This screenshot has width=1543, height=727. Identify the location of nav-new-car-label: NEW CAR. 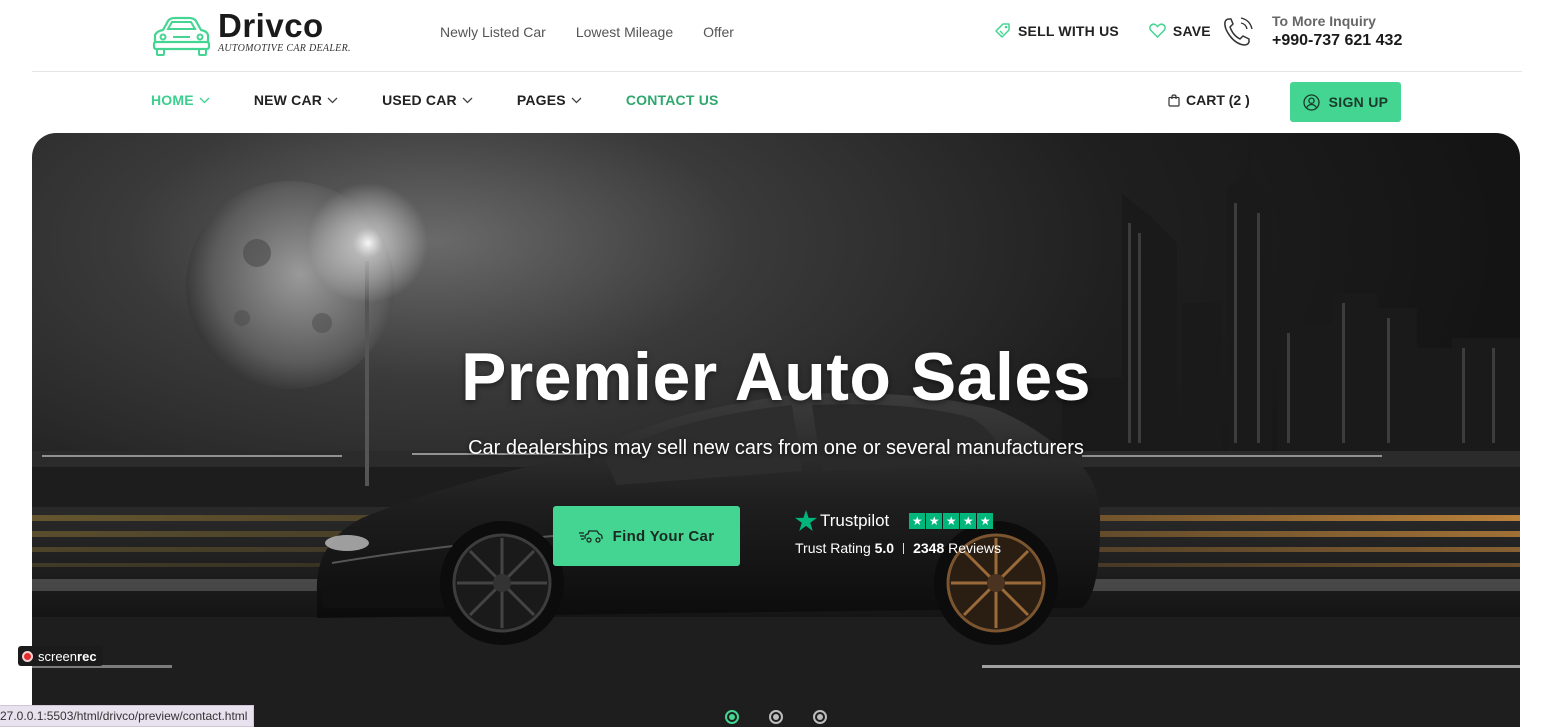
(288, 100).